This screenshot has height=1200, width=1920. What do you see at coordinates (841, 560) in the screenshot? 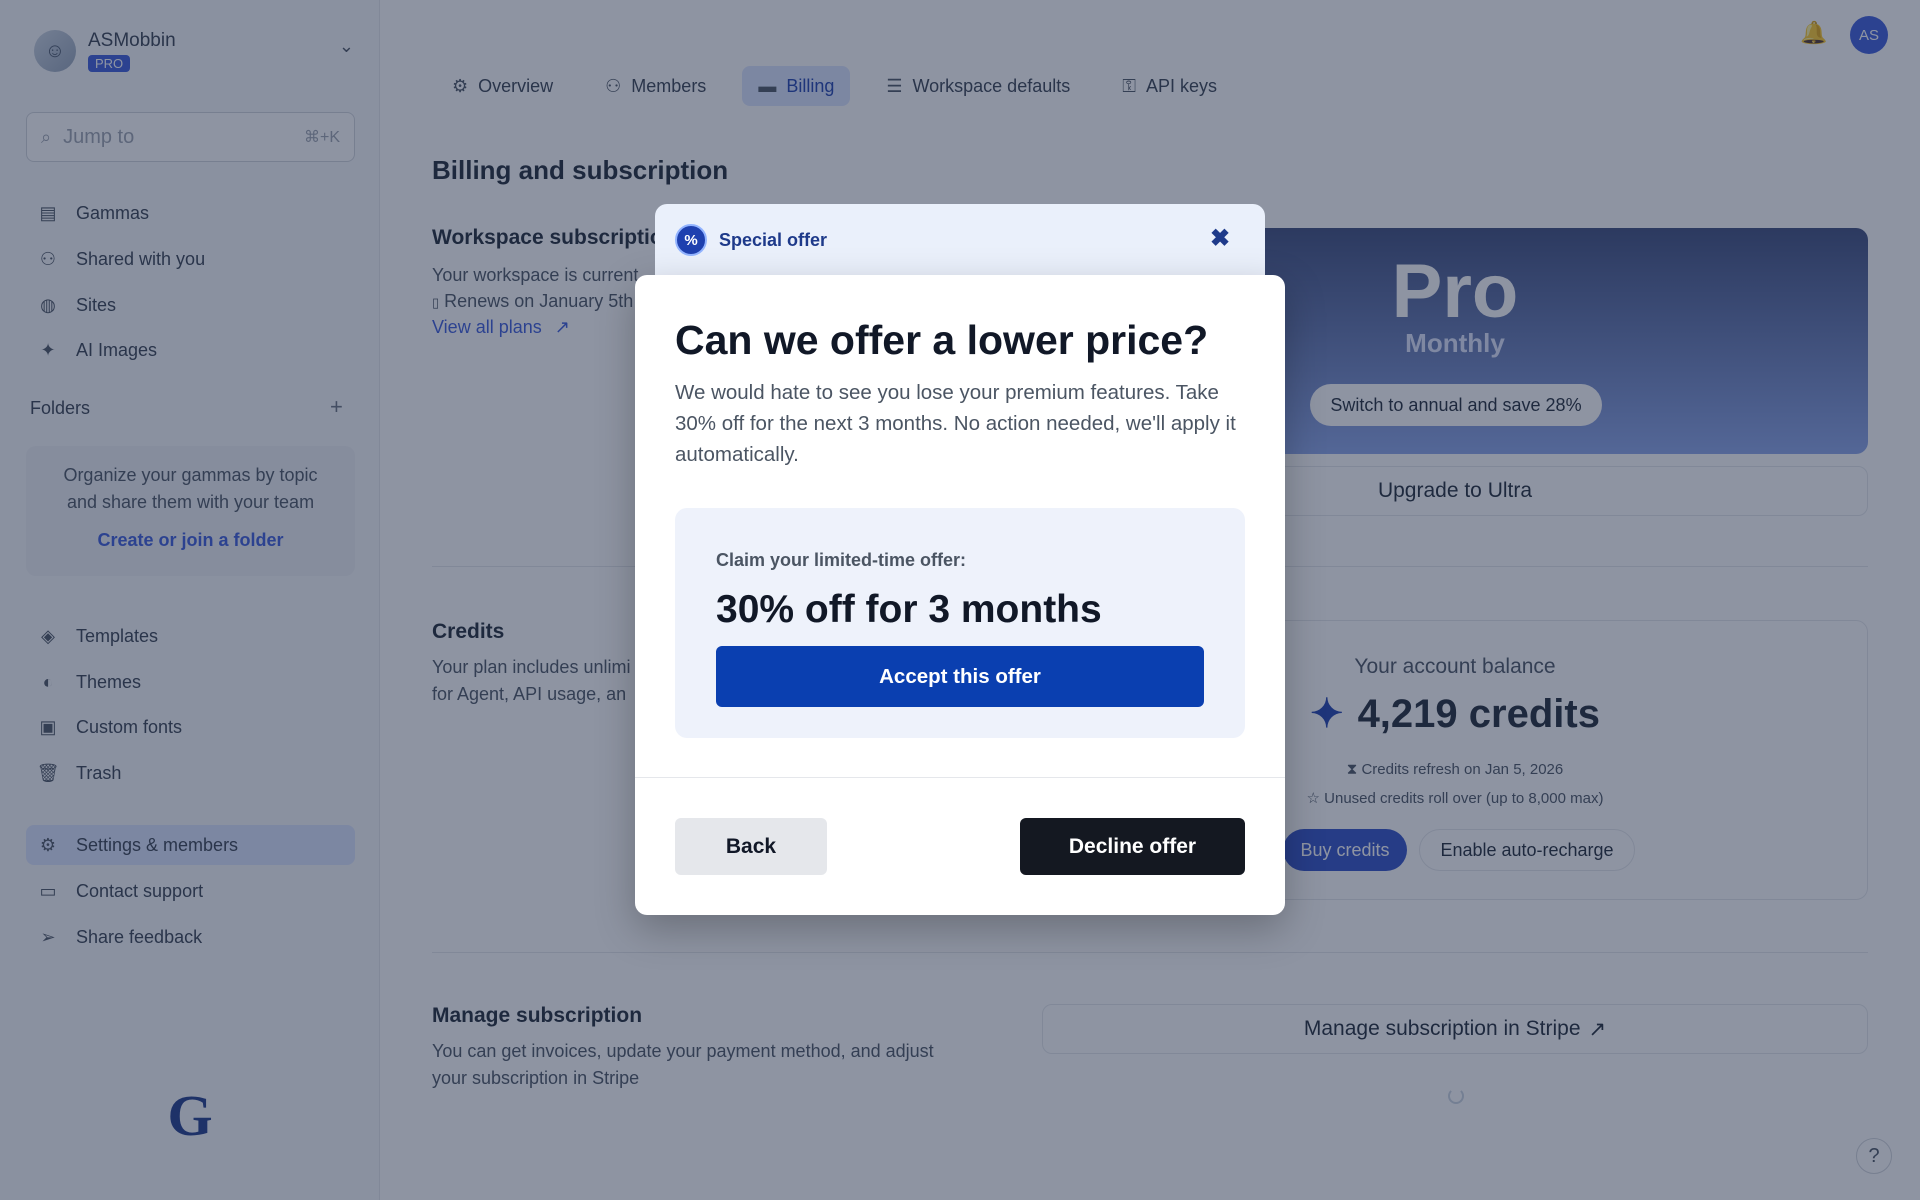
I see `claim-label: Claim your limited-time offer:` at bounding box center [841, 560].